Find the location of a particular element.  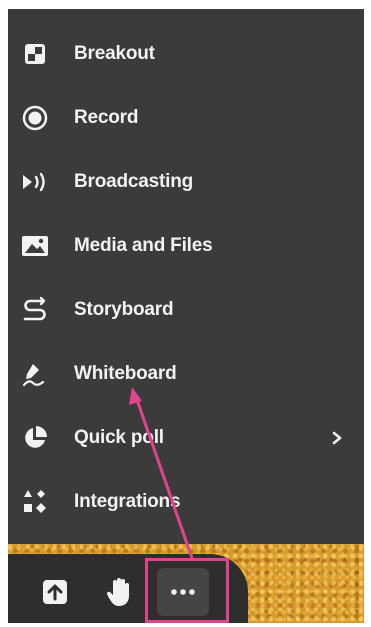

menu-item-breakout: Breakout is located at coordinates (186, 54).